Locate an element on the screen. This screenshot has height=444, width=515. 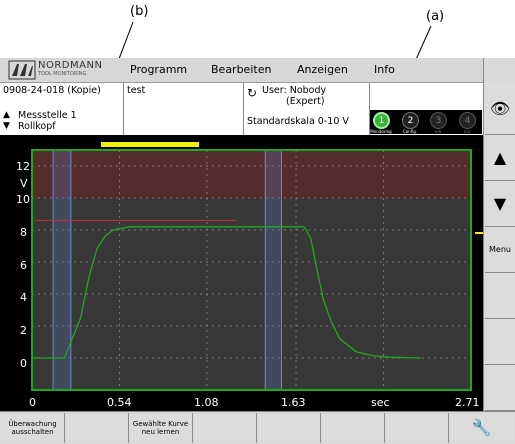
brand-logo: NORDMANN TOOL MONITORING is located at coordinates (63, 70).